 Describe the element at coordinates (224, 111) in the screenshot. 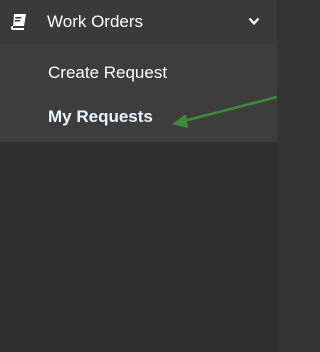

I see `annotation-arrow` at that location.